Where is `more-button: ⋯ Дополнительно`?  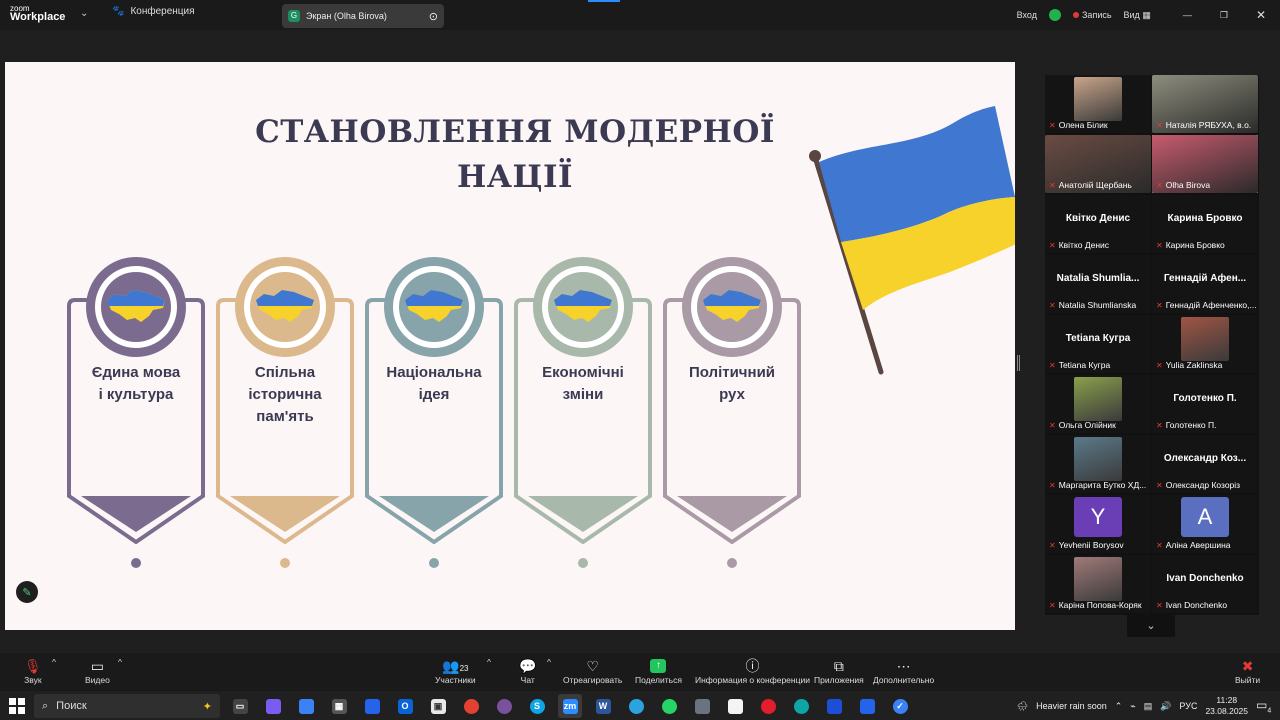
more-button: ⋯ Дополнительно is located at coordinates (903, 671).